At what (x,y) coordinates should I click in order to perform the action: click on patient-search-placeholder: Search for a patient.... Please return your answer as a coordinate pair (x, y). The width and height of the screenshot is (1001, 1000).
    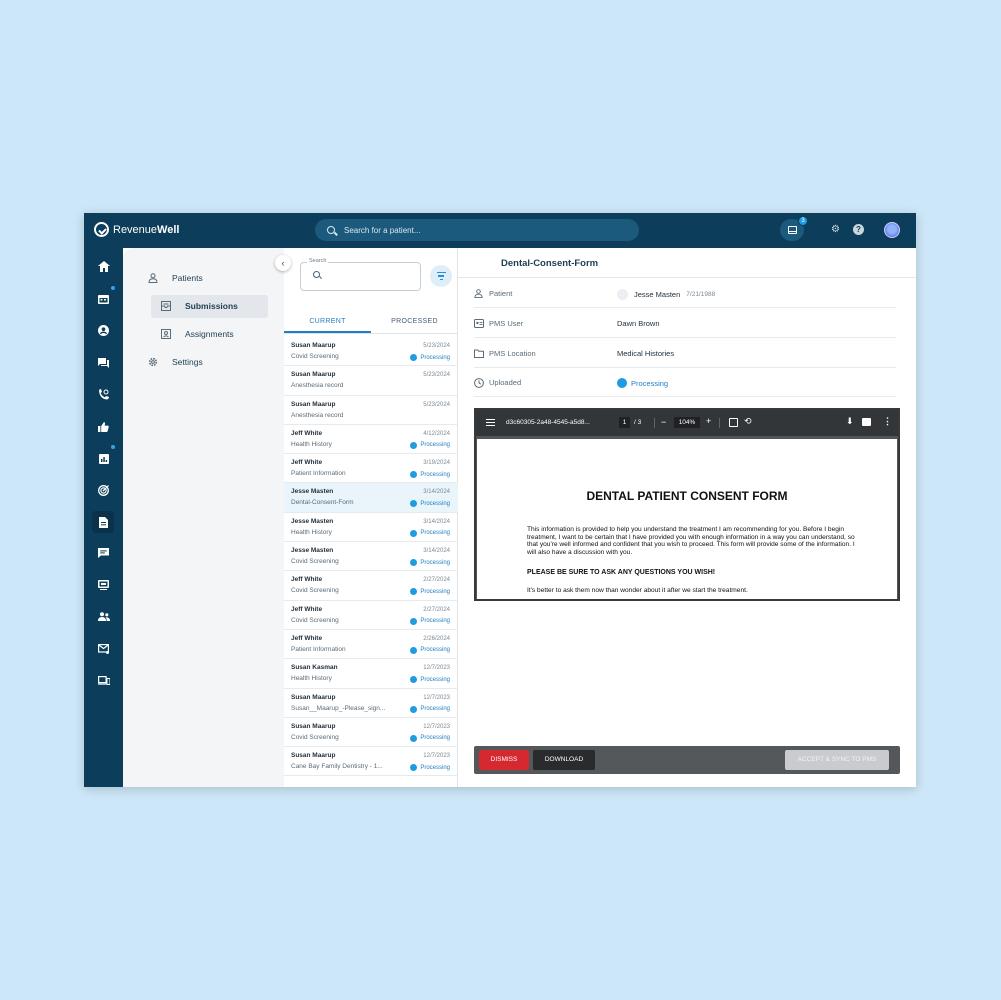
    Looking at the image, I should click on (382, 230).